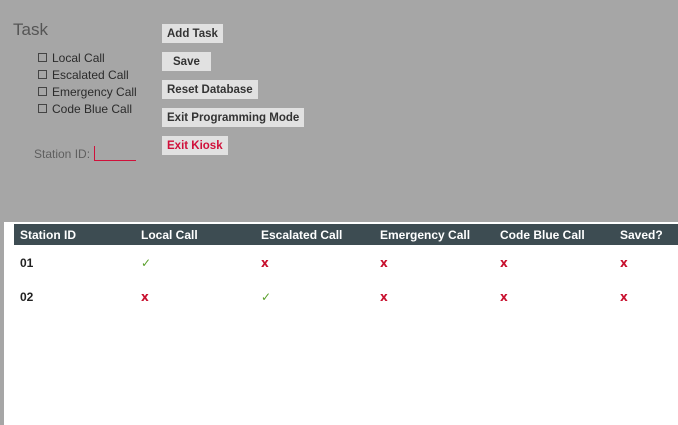 This screenshot has height=425, width=678. Describe the element at coordinates (233, 117) in the screenshot. I see `exit-programming-mode-button: Exit Programming Mode` at that location.